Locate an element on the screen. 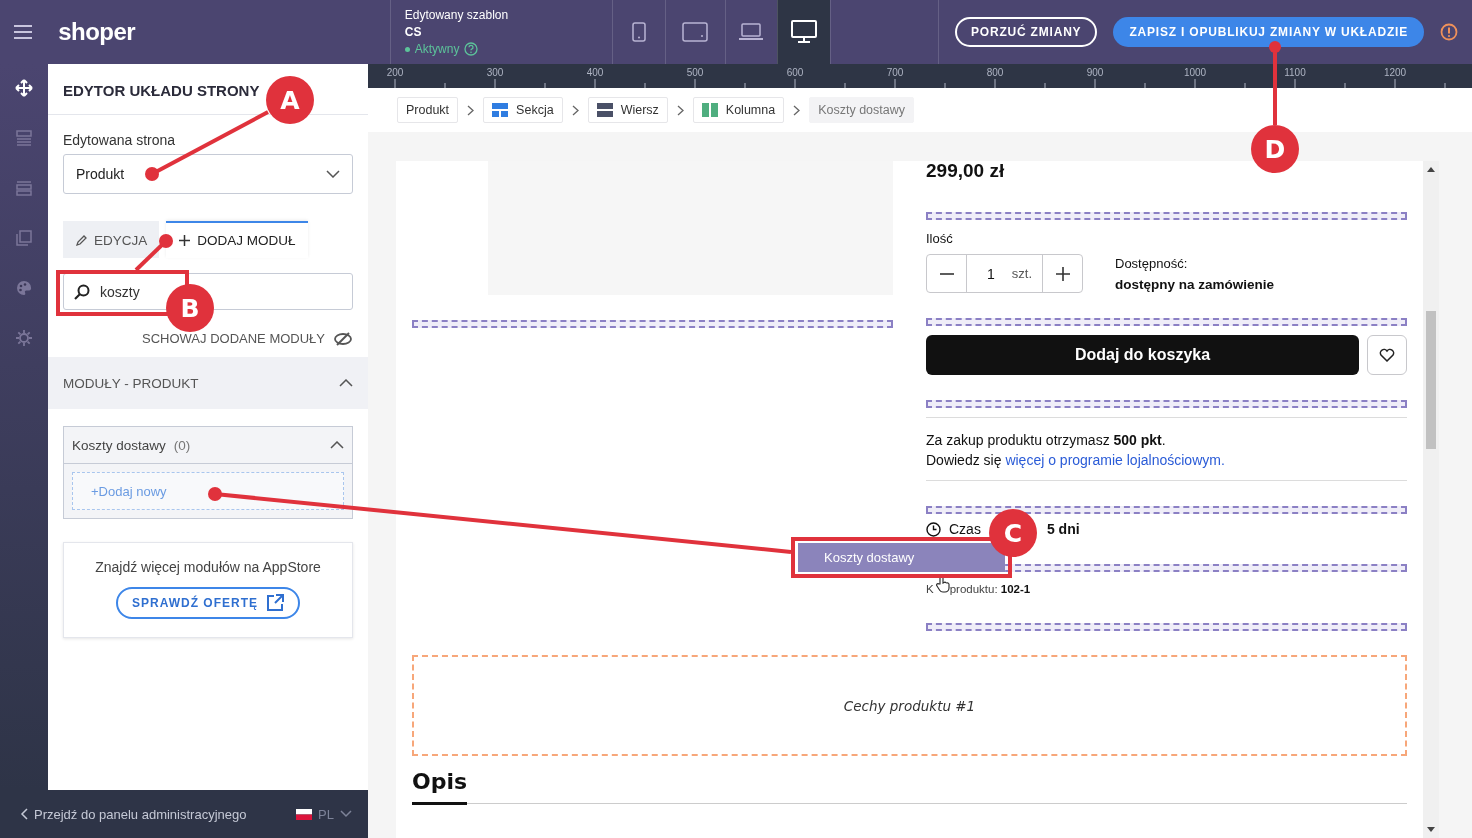 This screenshot has width=1472, height=838. breadcrumb-item: Sekcja is located at coordinates (523, 110).